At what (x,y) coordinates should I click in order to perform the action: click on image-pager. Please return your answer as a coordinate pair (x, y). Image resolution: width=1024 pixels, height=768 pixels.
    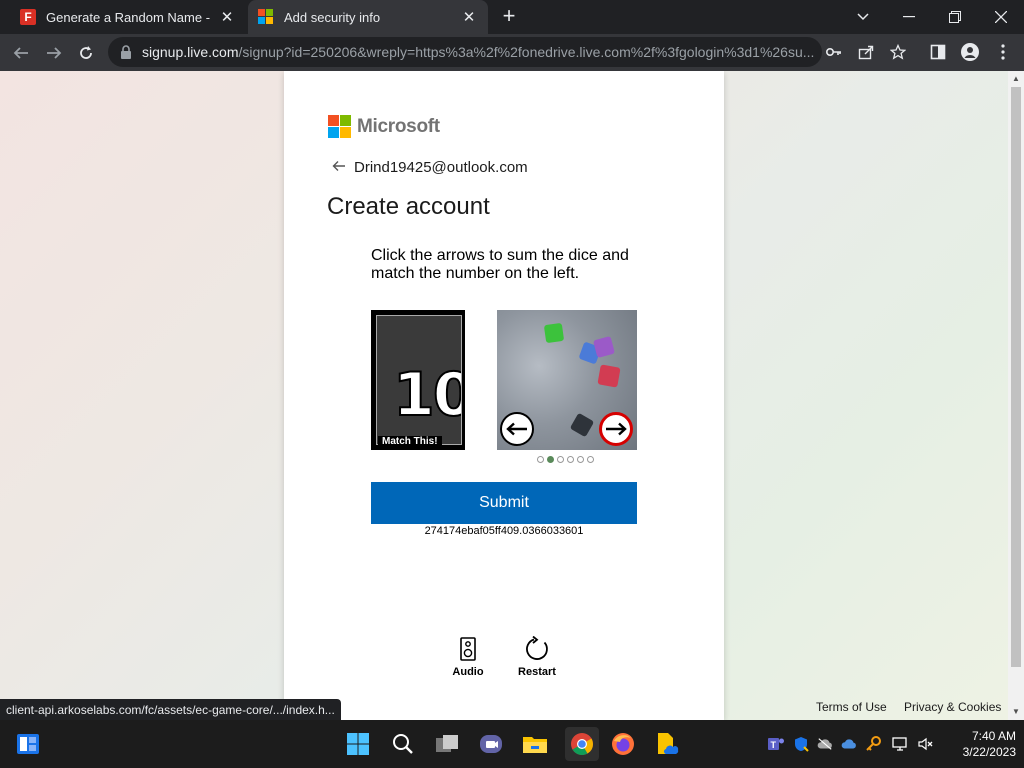
    Looking at the image, I should click on (565, 459).